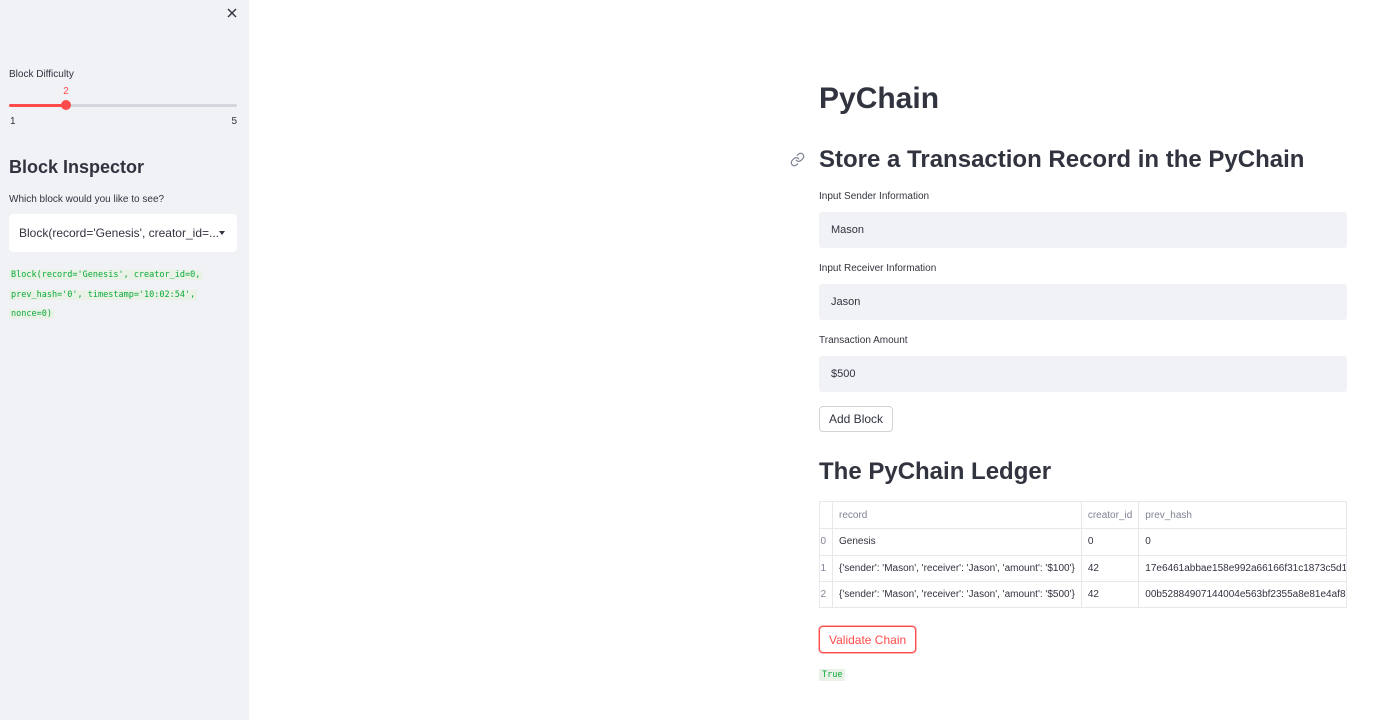 The width and height of the screenshot is (1376, 720). I want to click on chevron-down-icon, so click(222, 233).